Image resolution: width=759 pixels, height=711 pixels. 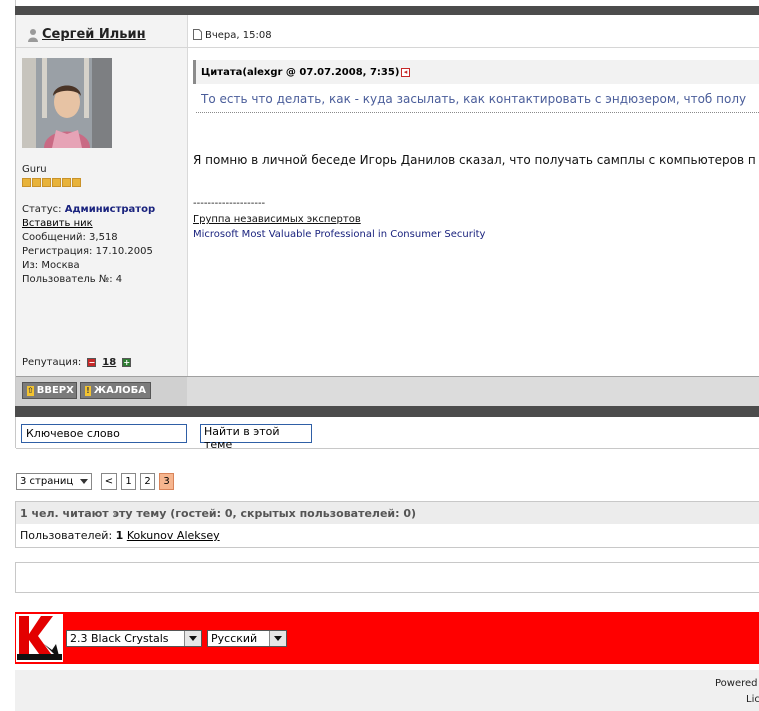 I want to click on language-select: Русский, so click(x=247, y=638).